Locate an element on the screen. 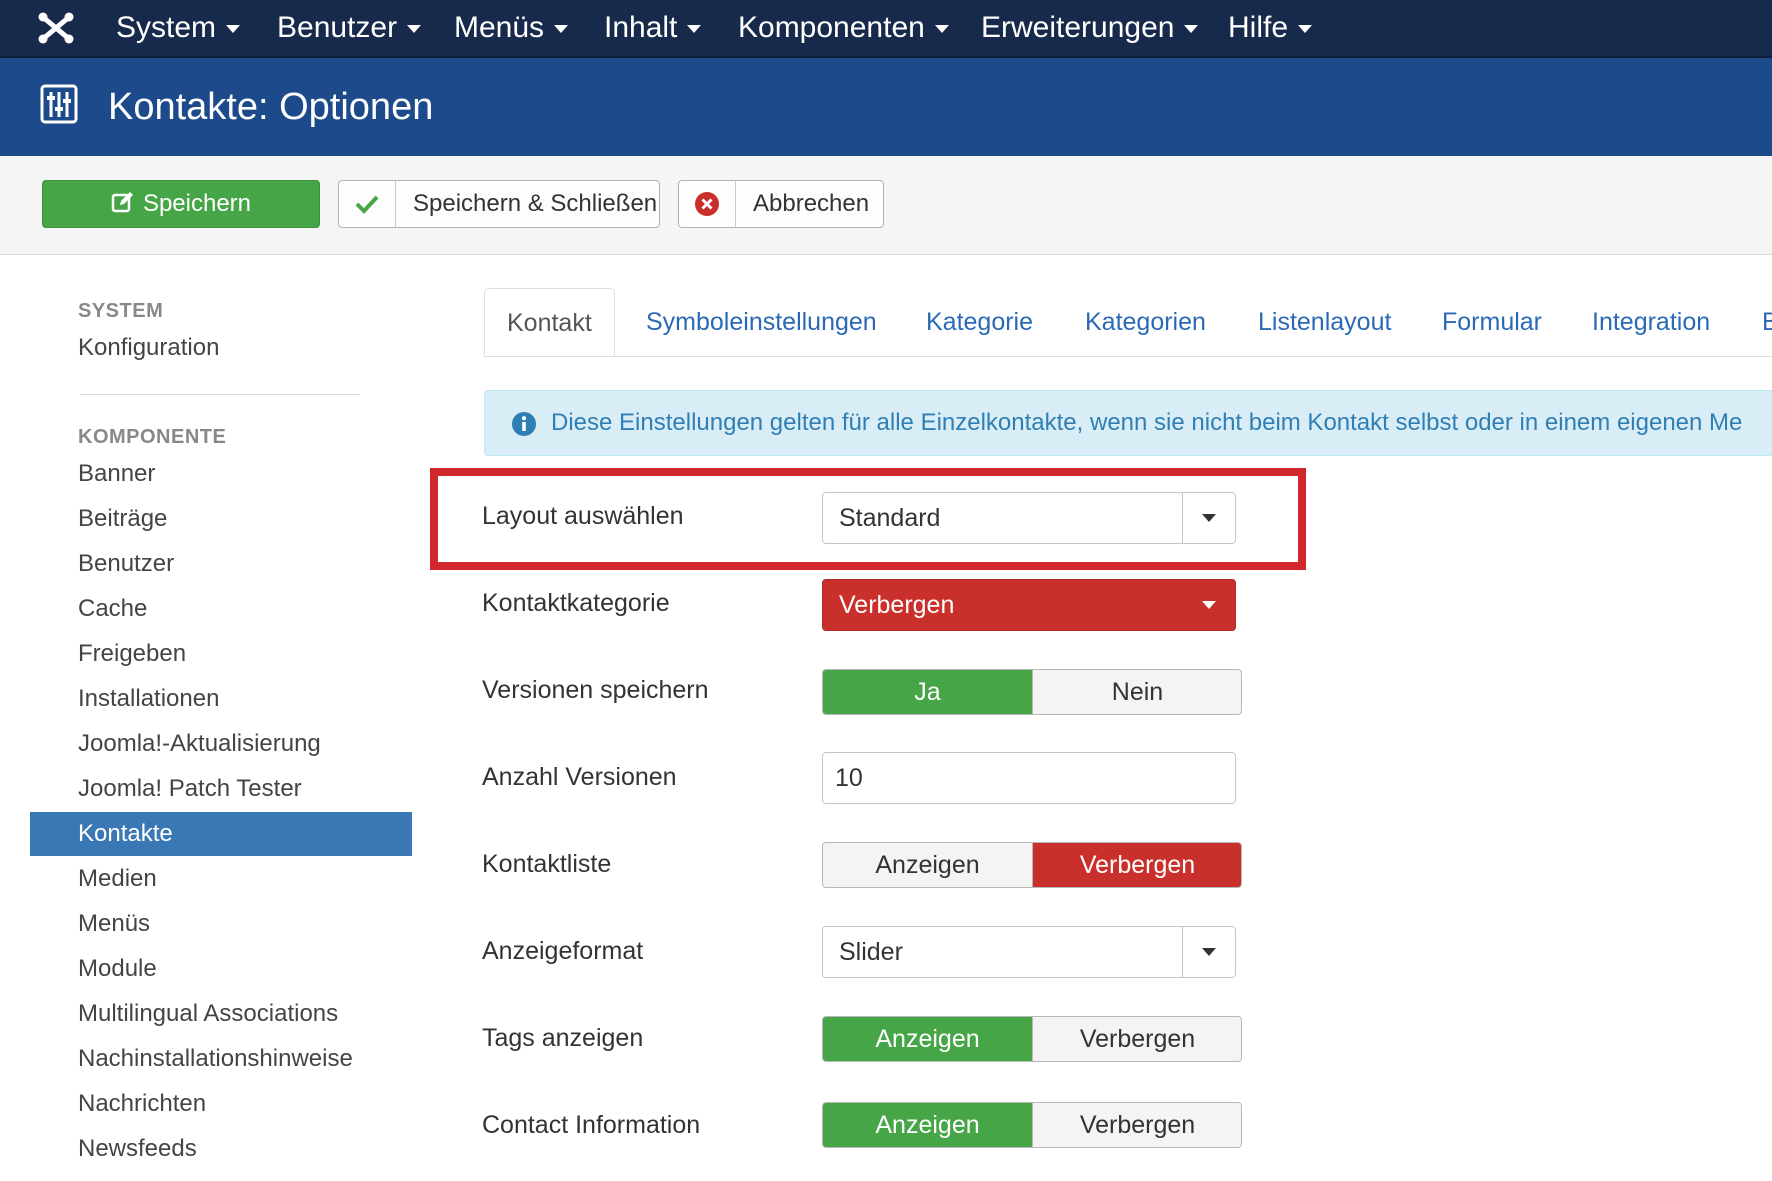 The height and width of the screenshot is (1181, 1772). check-icon is located at coordinates (367, 204).